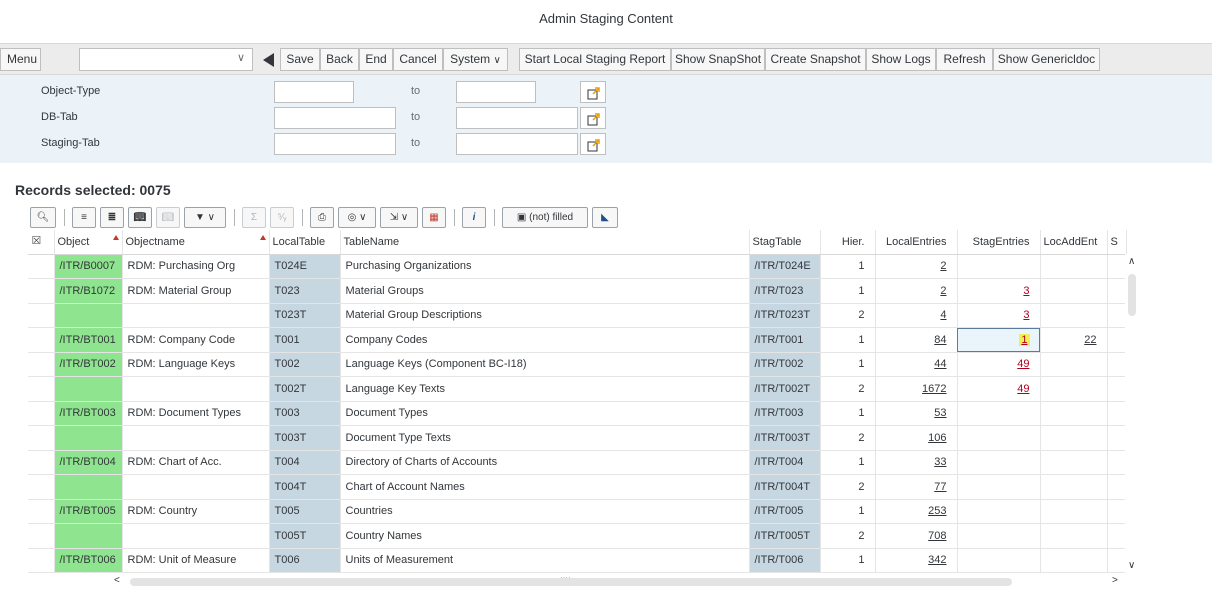  I want to click on table-row: T005T Country Names/ITR/T005T 2 708, so click(577, 536).